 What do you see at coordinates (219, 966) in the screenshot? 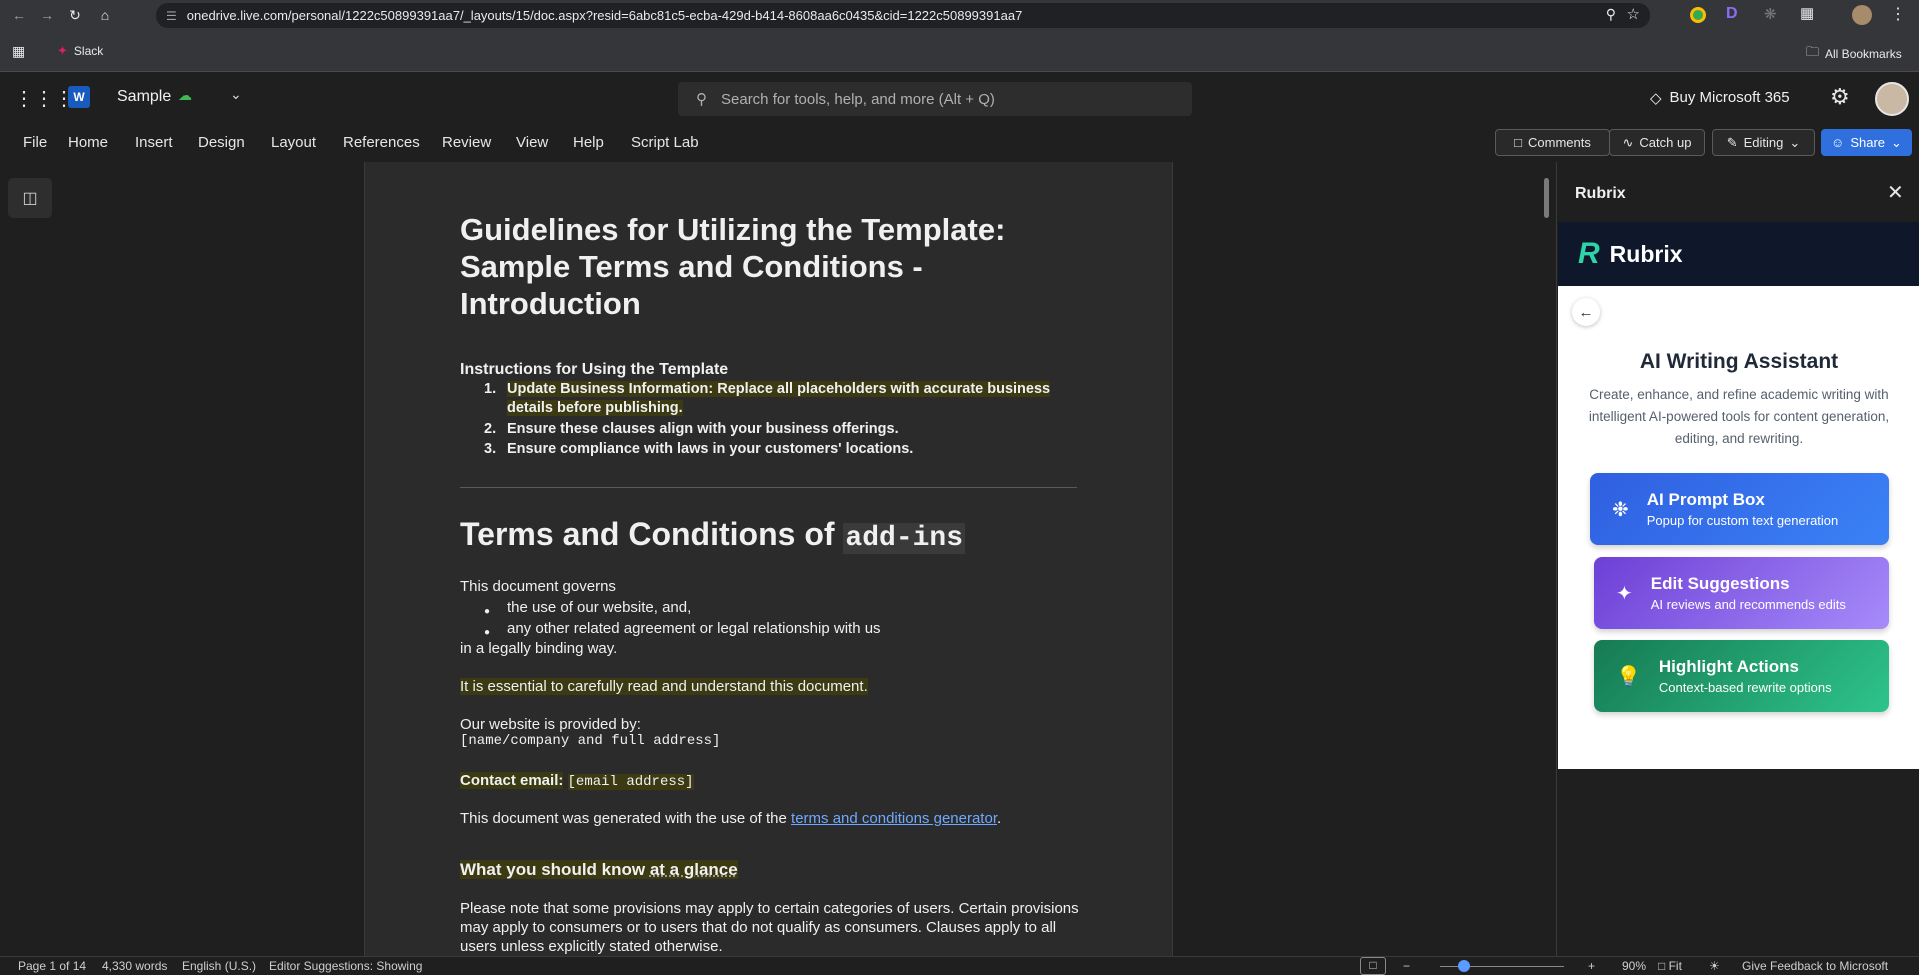
I see `language-status: English (U.S.)` at bounding box center [219, 966].